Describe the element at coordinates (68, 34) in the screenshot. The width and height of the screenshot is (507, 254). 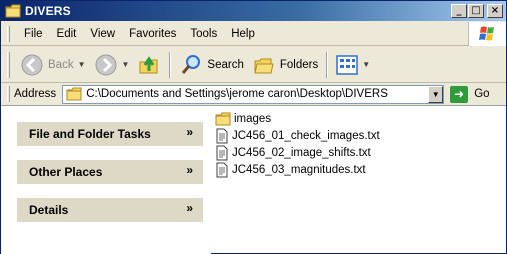
I see `menu-edit: Edit` at that location.